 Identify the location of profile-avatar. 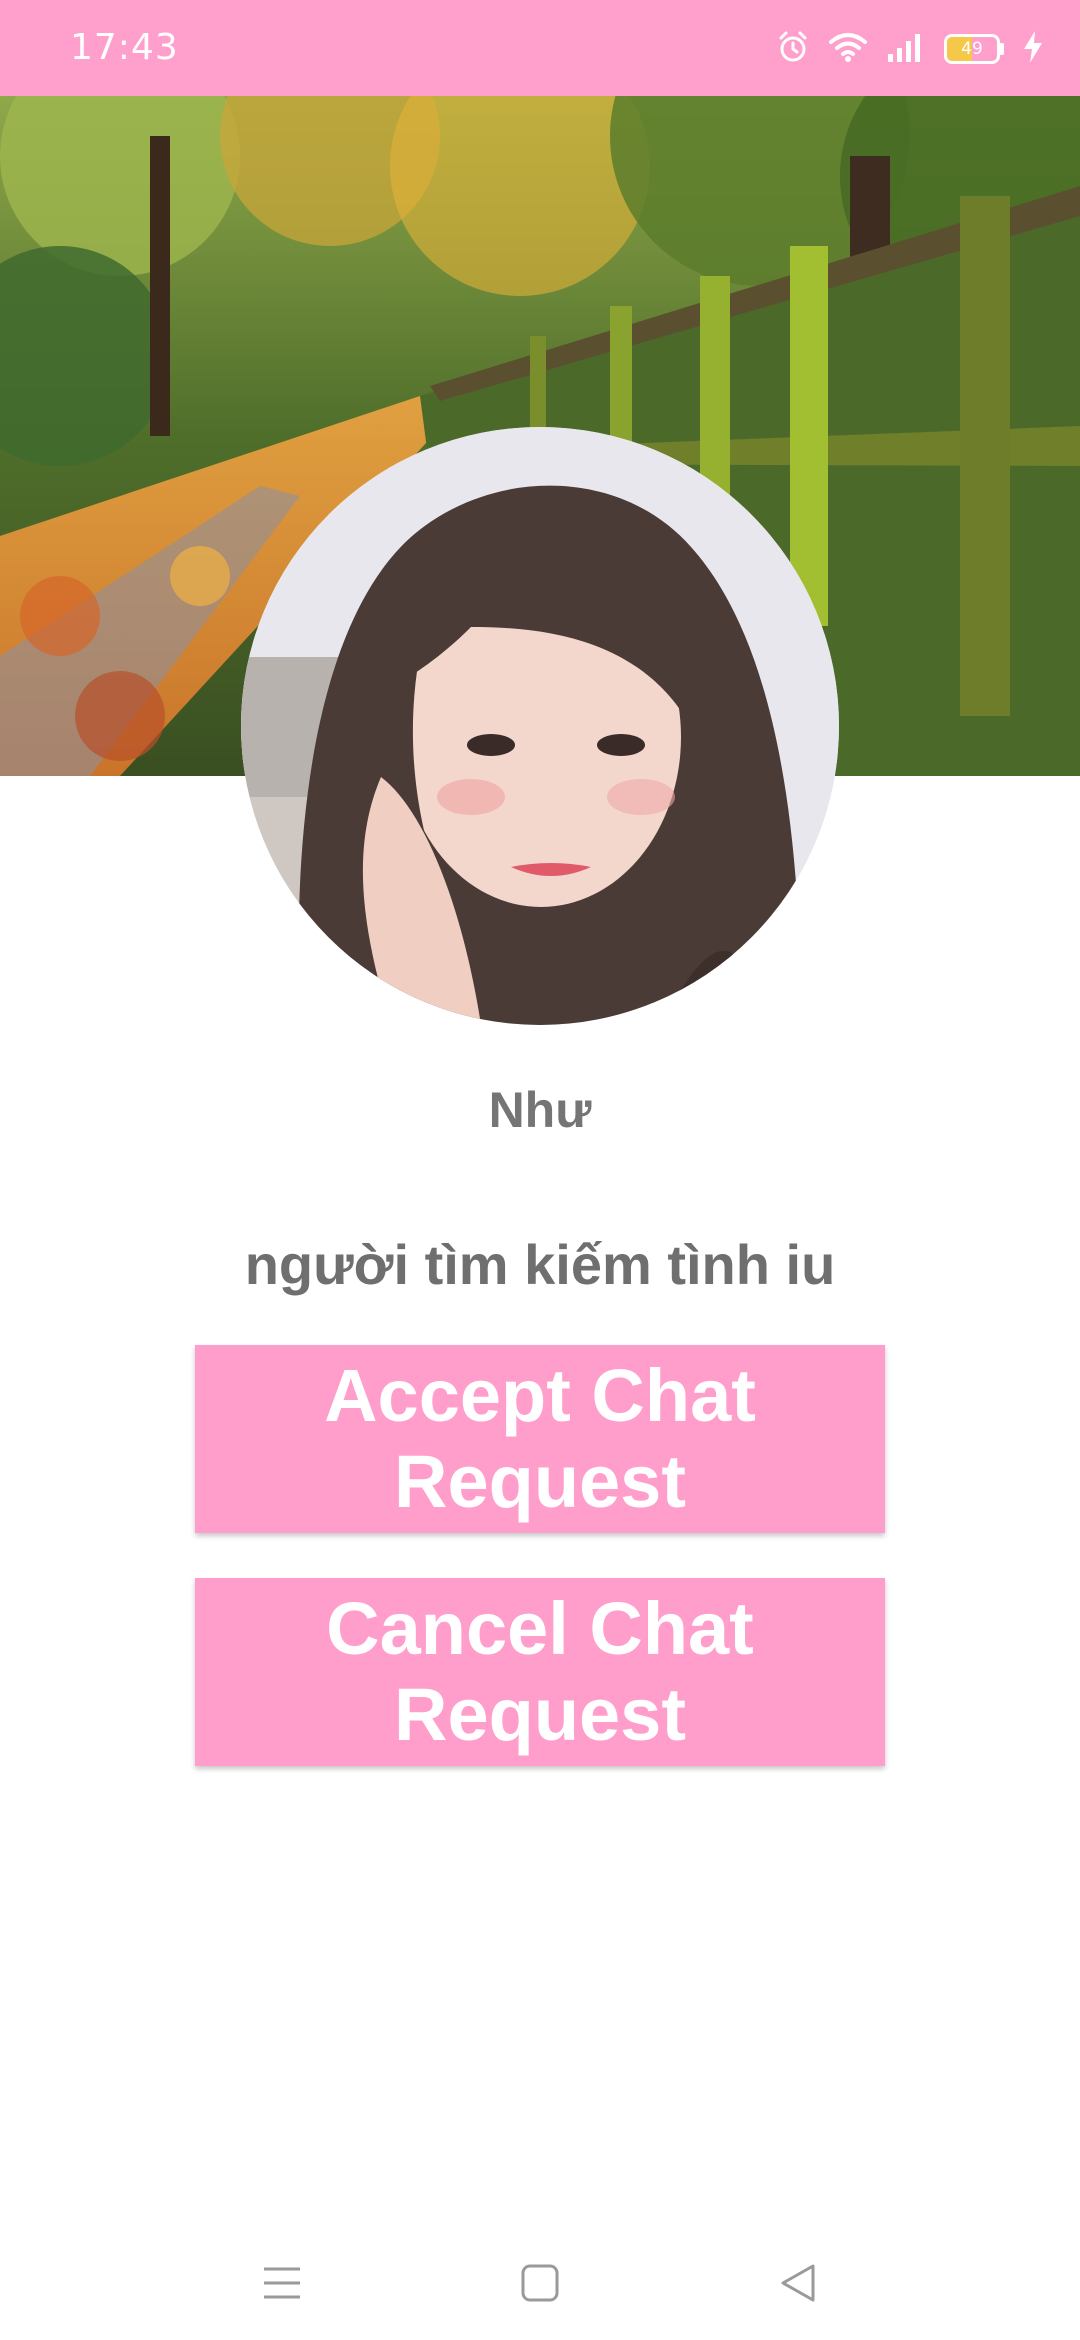
(540, 726).